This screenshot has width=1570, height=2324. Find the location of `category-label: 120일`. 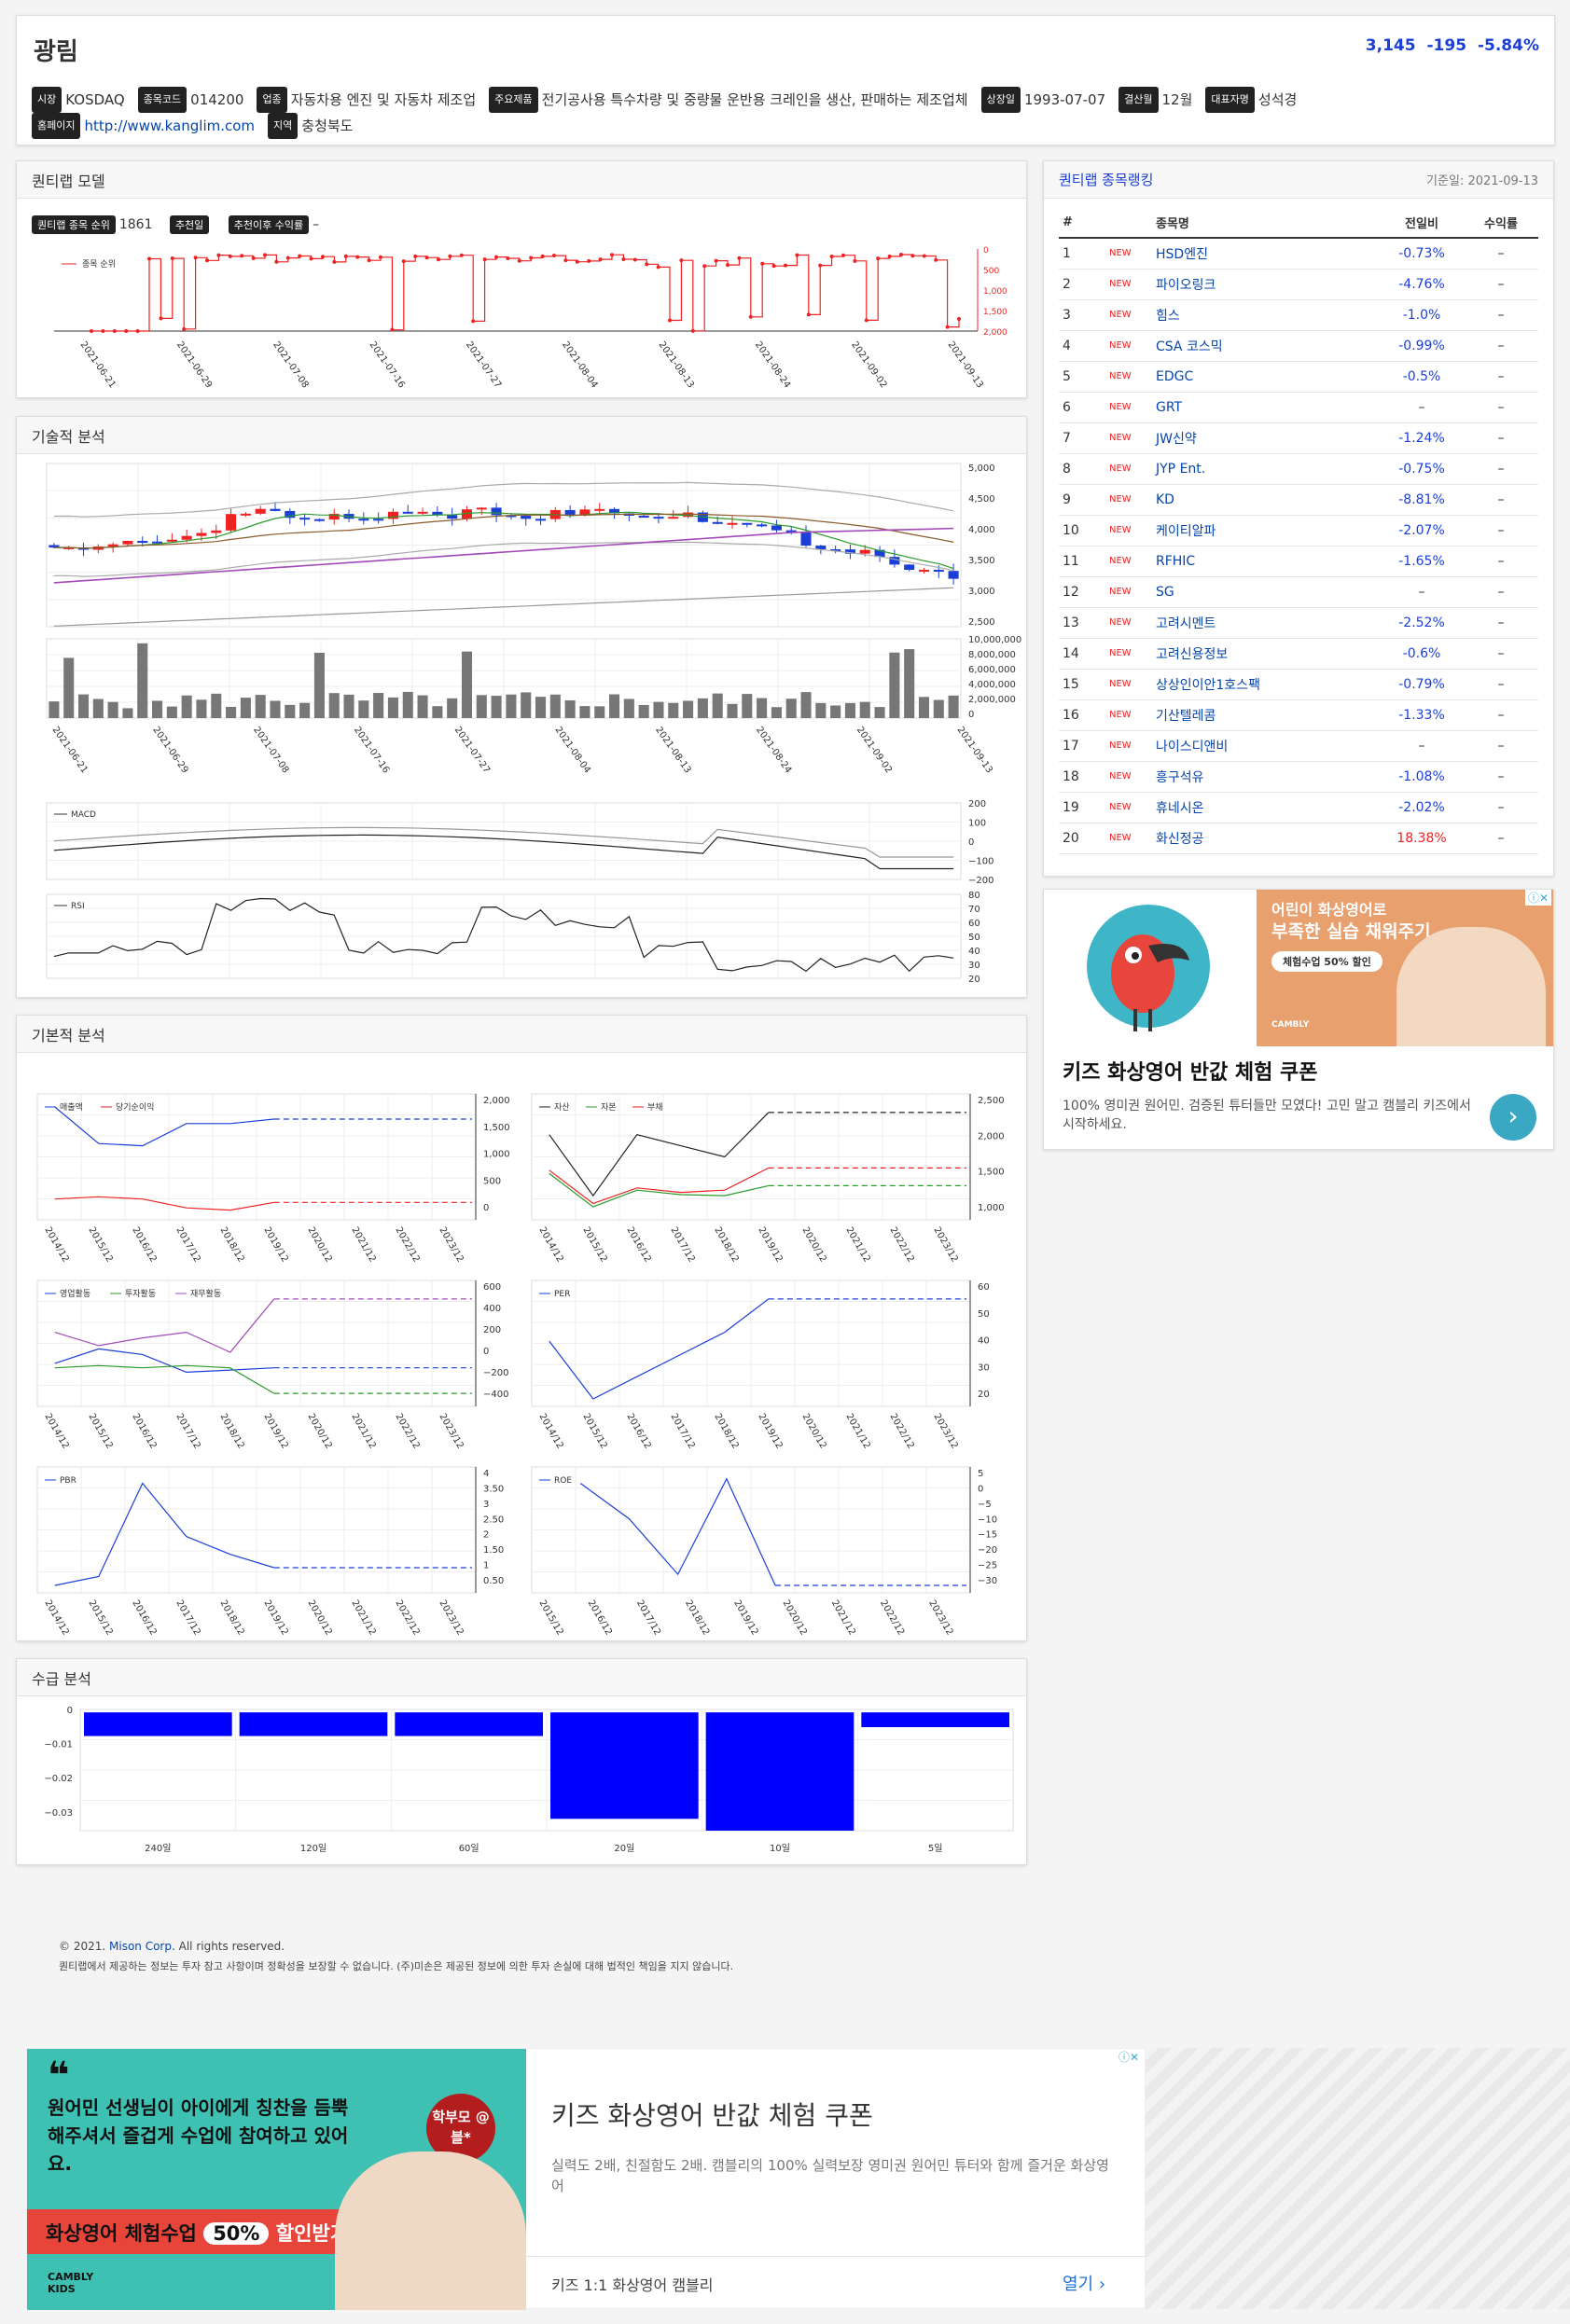

category-label: 120일 is located at coordinates (313, 1848).